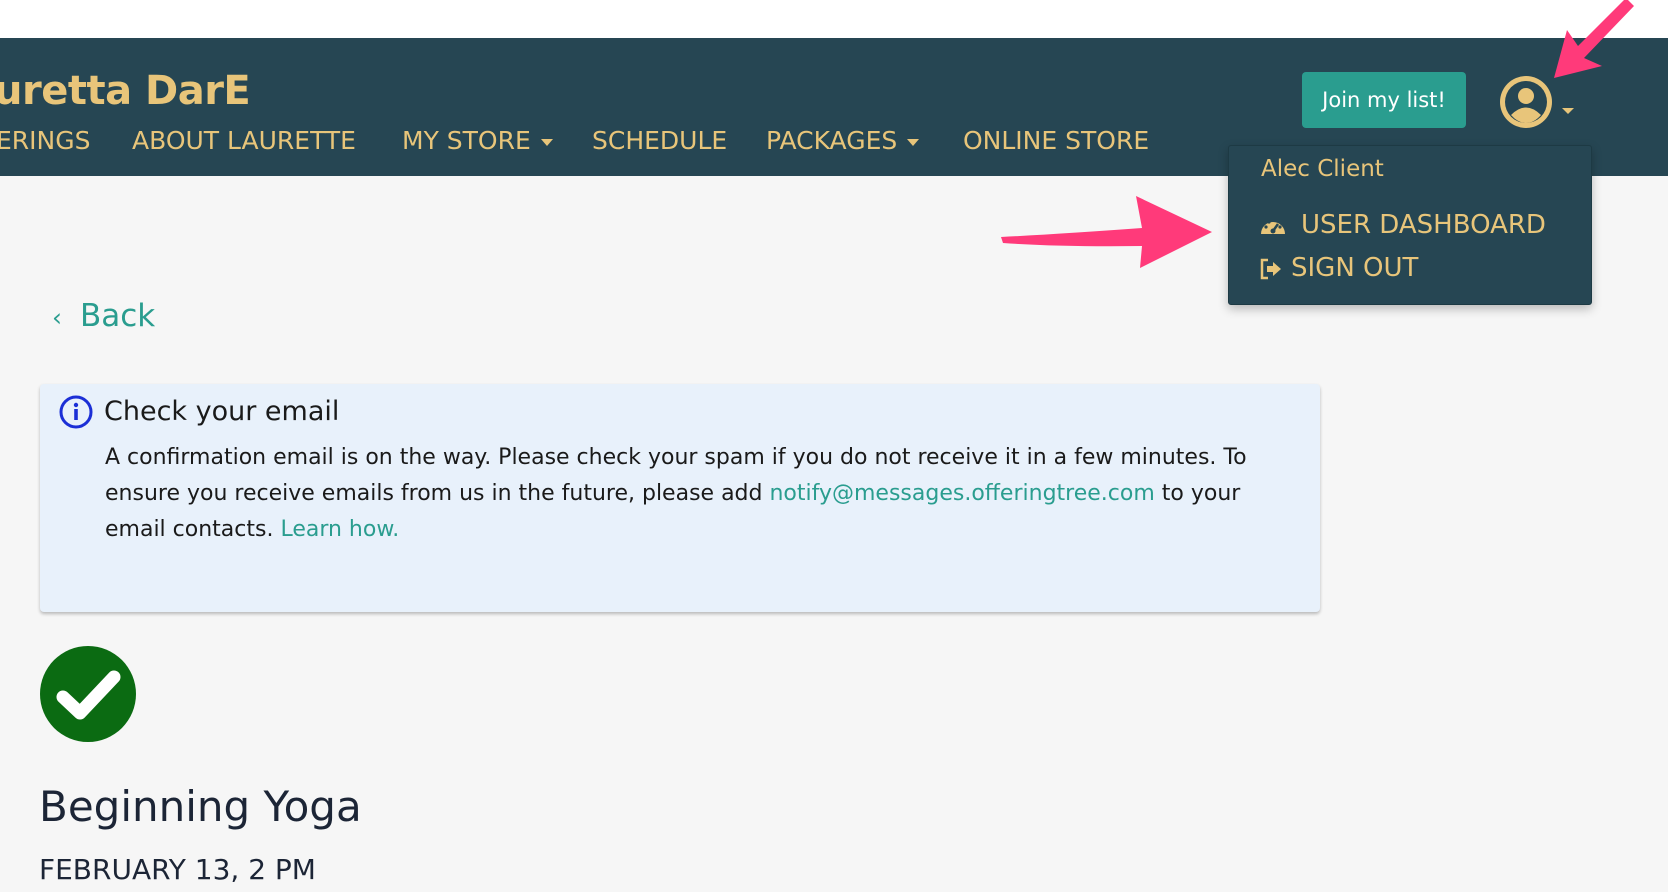  I want to click on browser-top-margin, so click(834, 19).